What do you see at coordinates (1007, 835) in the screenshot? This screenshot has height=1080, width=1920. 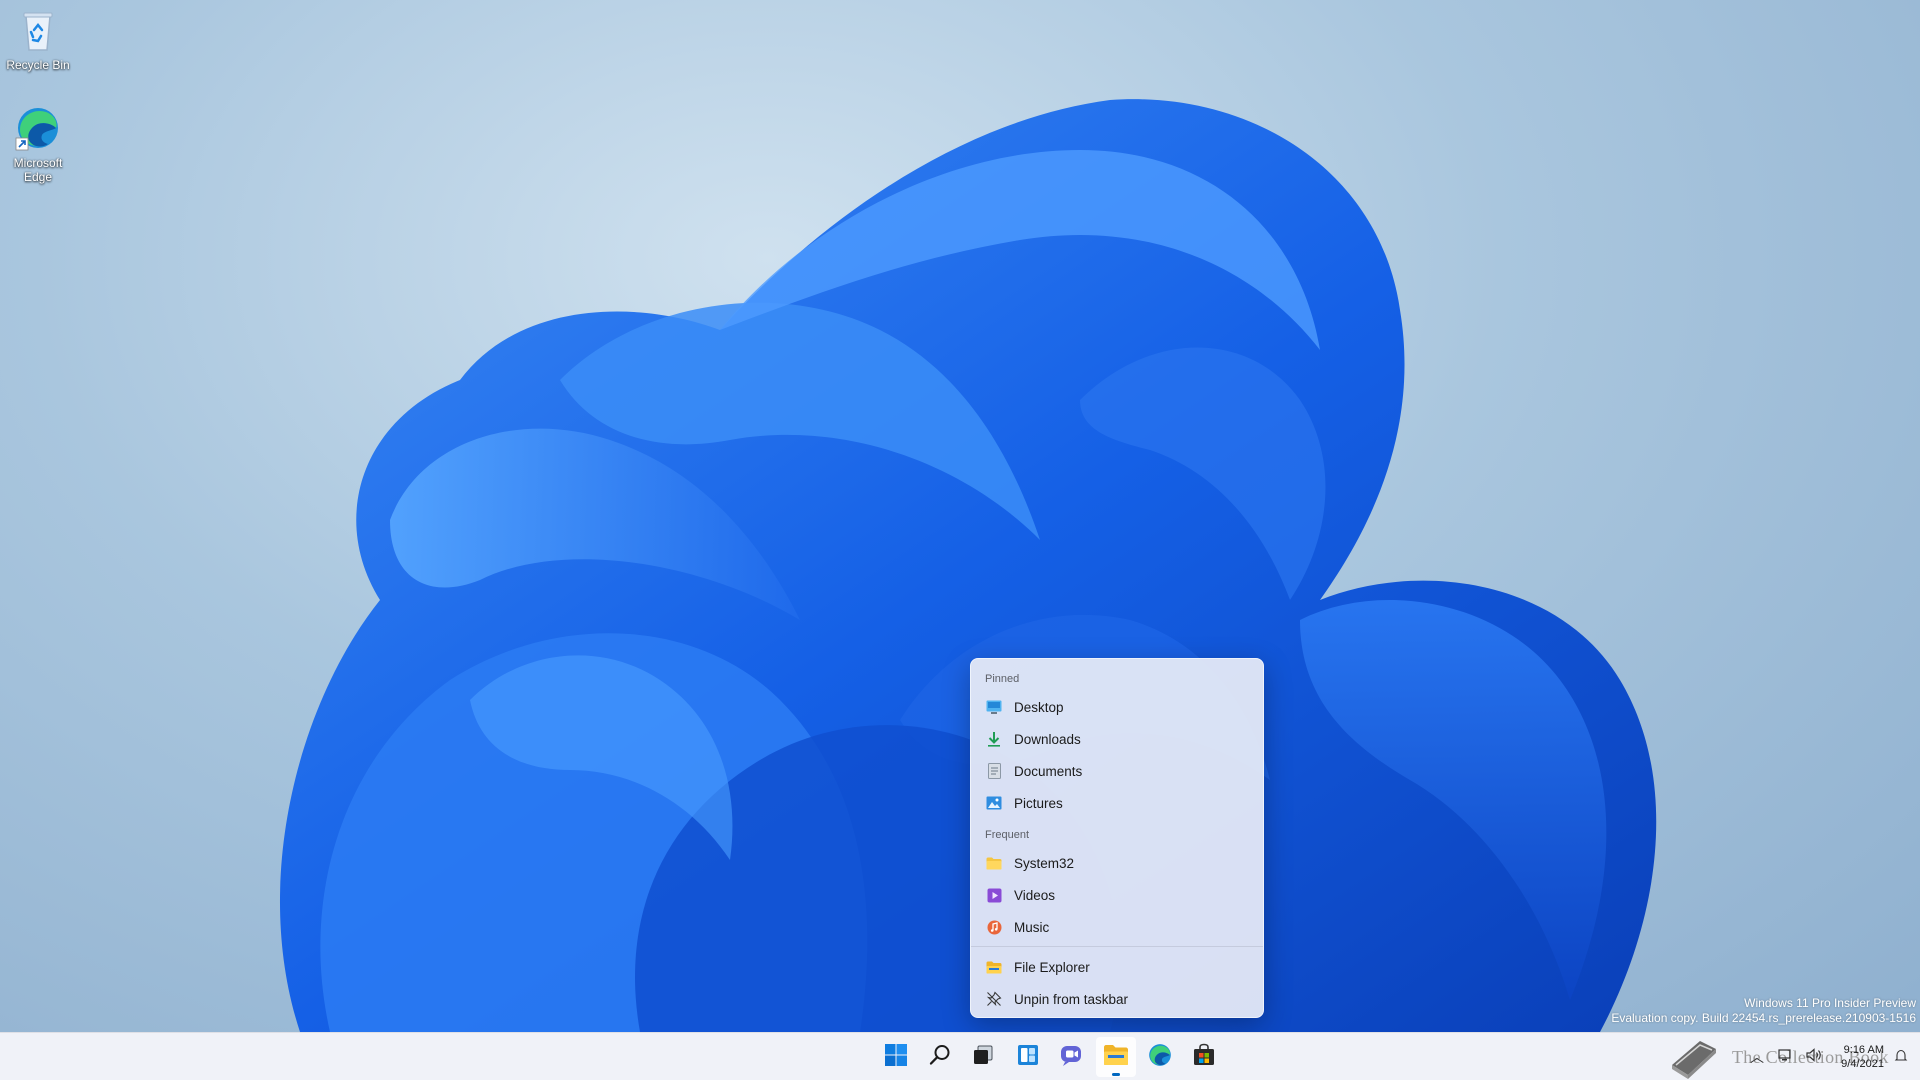 I see `frequent-header: Frequent` at bounding box center [1007, 835].